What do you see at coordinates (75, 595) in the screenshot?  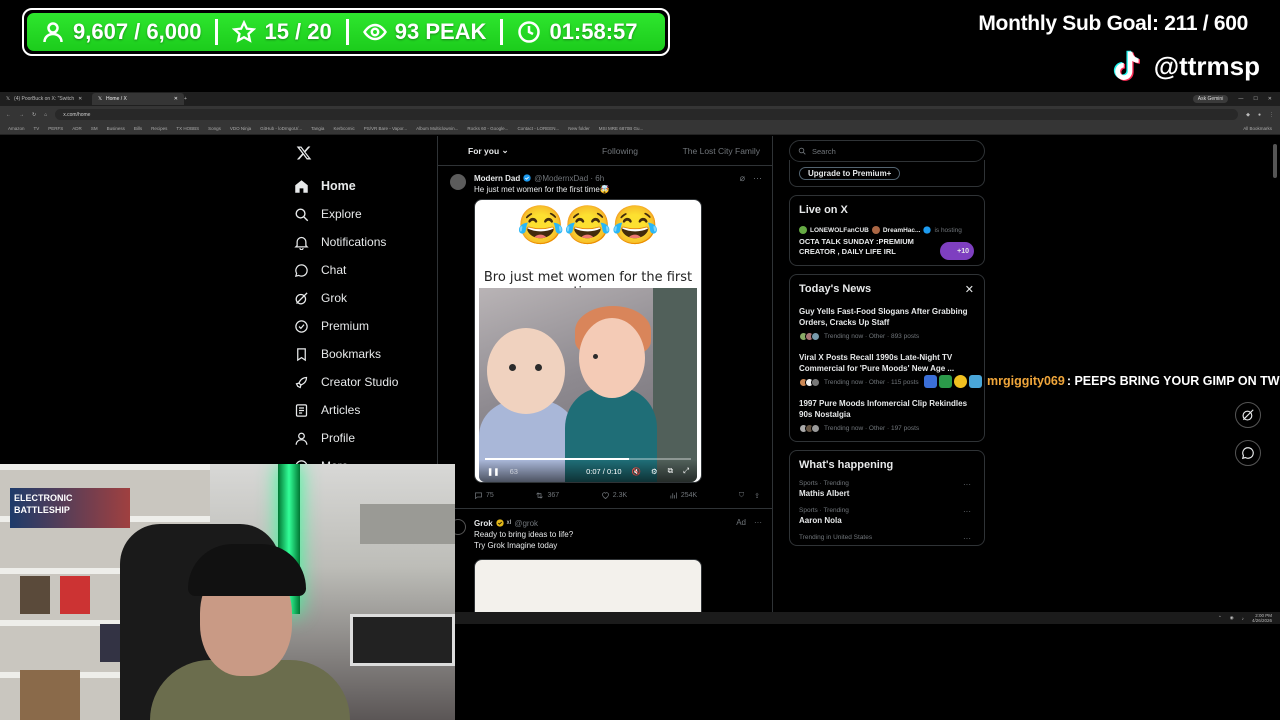 I see `webcam-shelf-item` at bounding box center [75, 595].